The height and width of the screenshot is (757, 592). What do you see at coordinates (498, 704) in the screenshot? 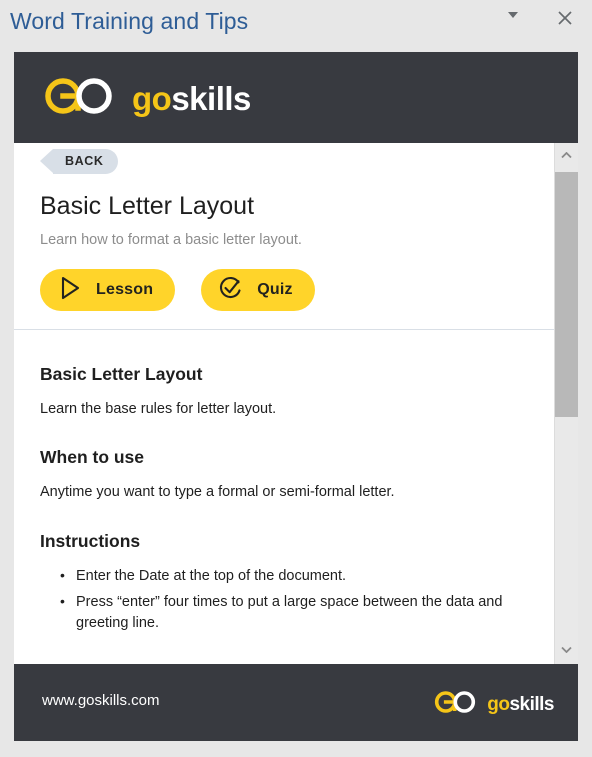
I see `footer-logo-text-go: go` at bounding box center [498, 704].